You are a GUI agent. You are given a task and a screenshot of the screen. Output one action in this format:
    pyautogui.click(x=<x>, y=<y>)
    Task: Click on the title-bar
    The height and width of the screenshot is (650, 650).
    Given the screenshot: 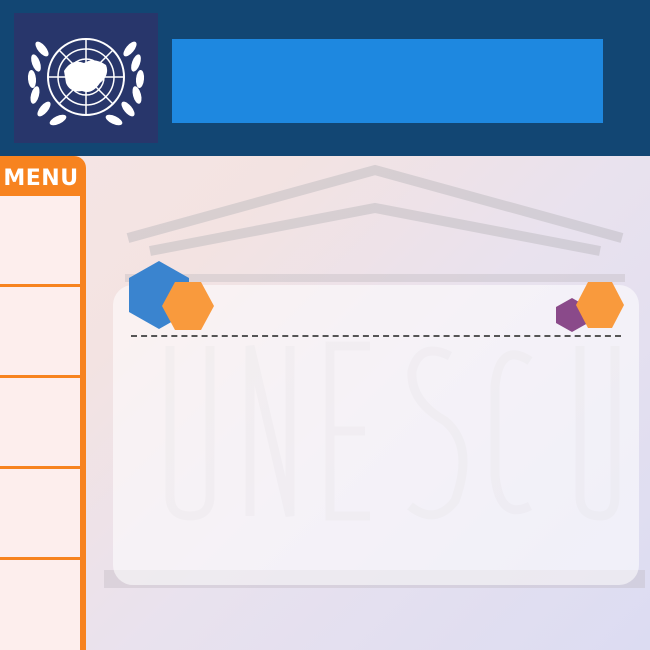 What is the action you would take?
    pyautogui.click(x=387, y=81)
    